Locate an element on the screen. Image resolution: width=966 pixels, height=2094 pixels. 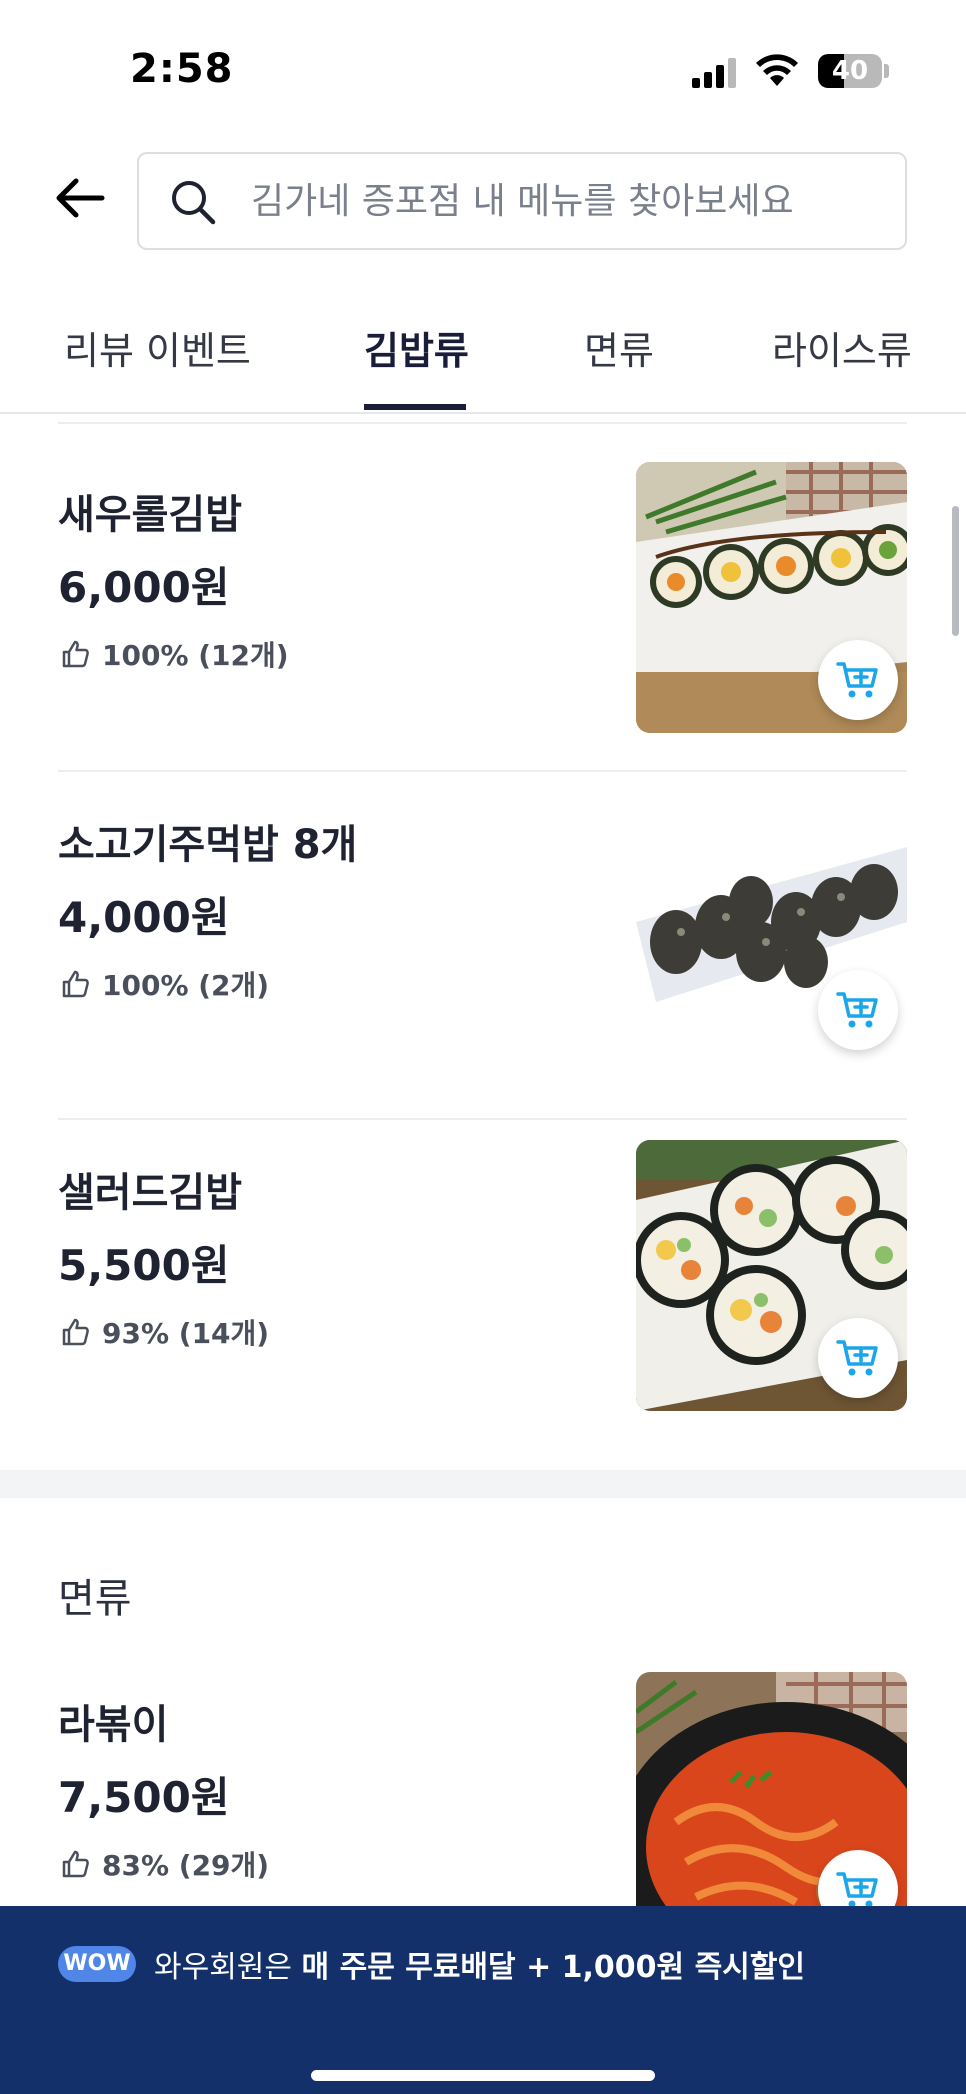
item-rating: 100% (12개) is located at coordinates (174, 654).